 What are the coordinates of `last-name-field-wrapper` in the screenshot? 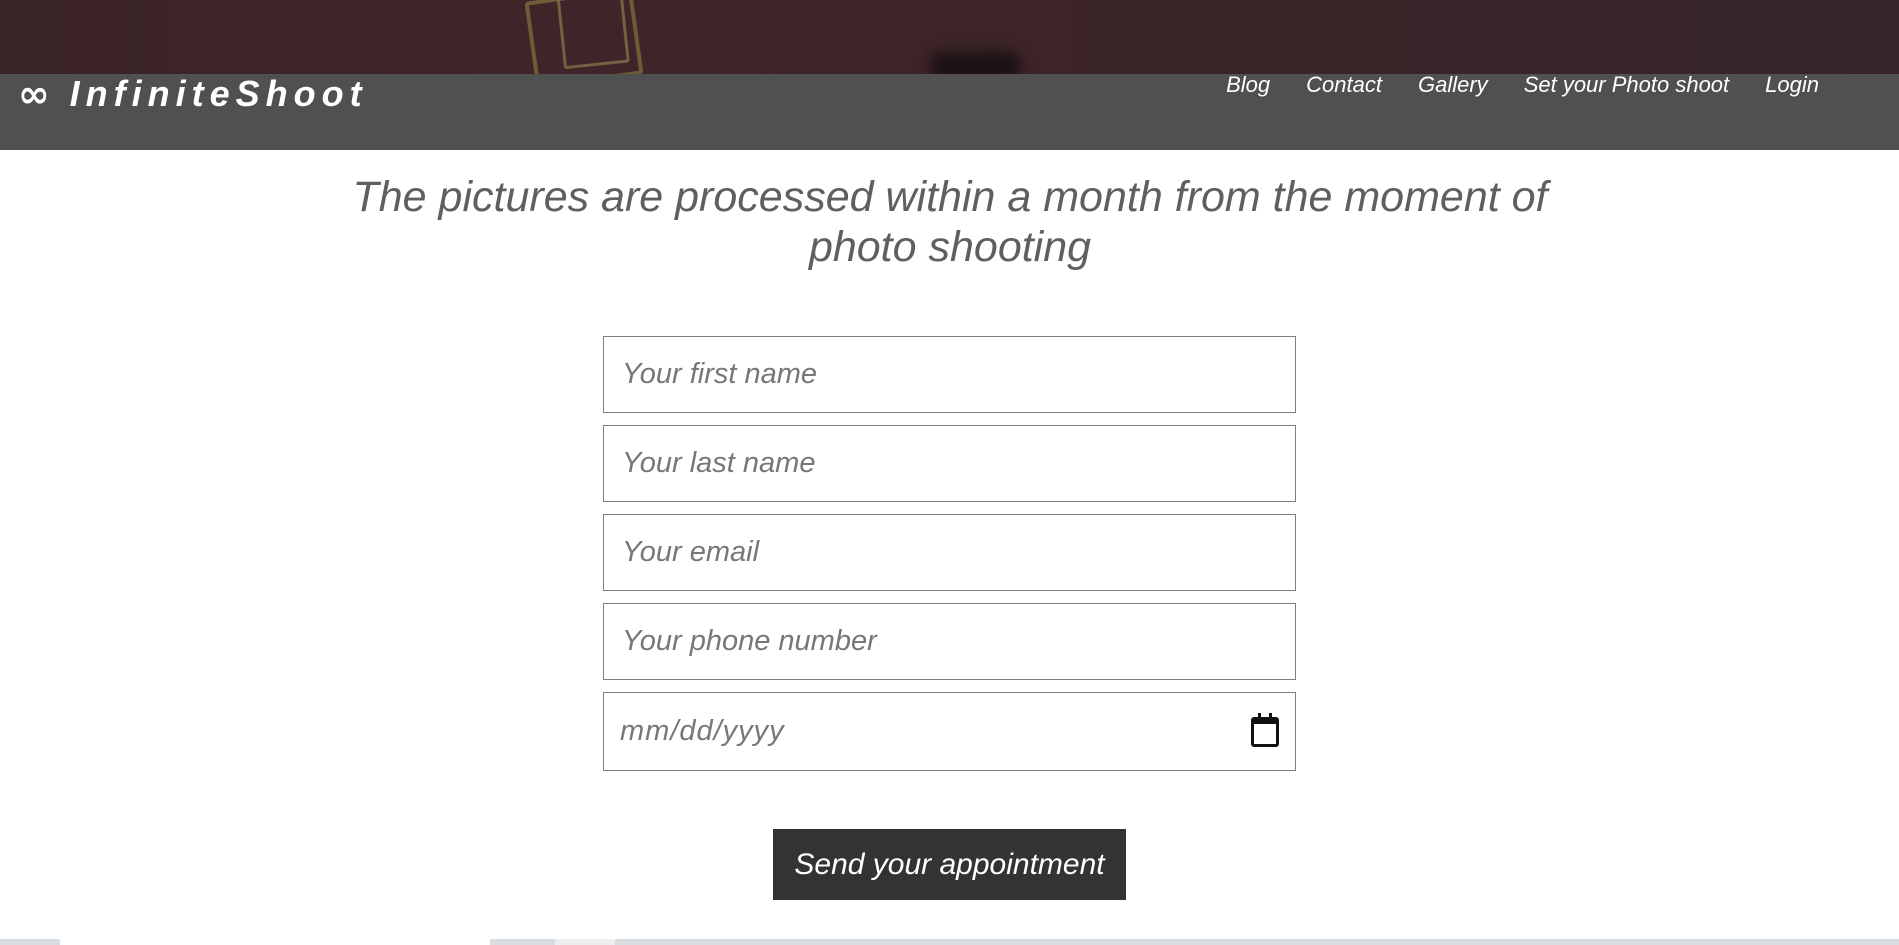 It's located at (949, 463).